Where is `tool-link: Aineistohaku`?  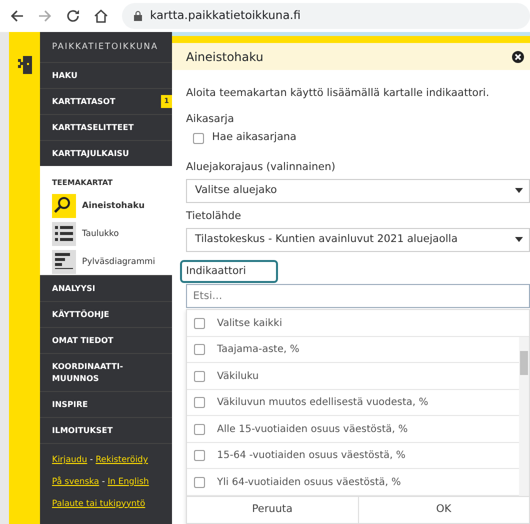
tool-link: Aineistohaku is located at coordinates (113, 206).